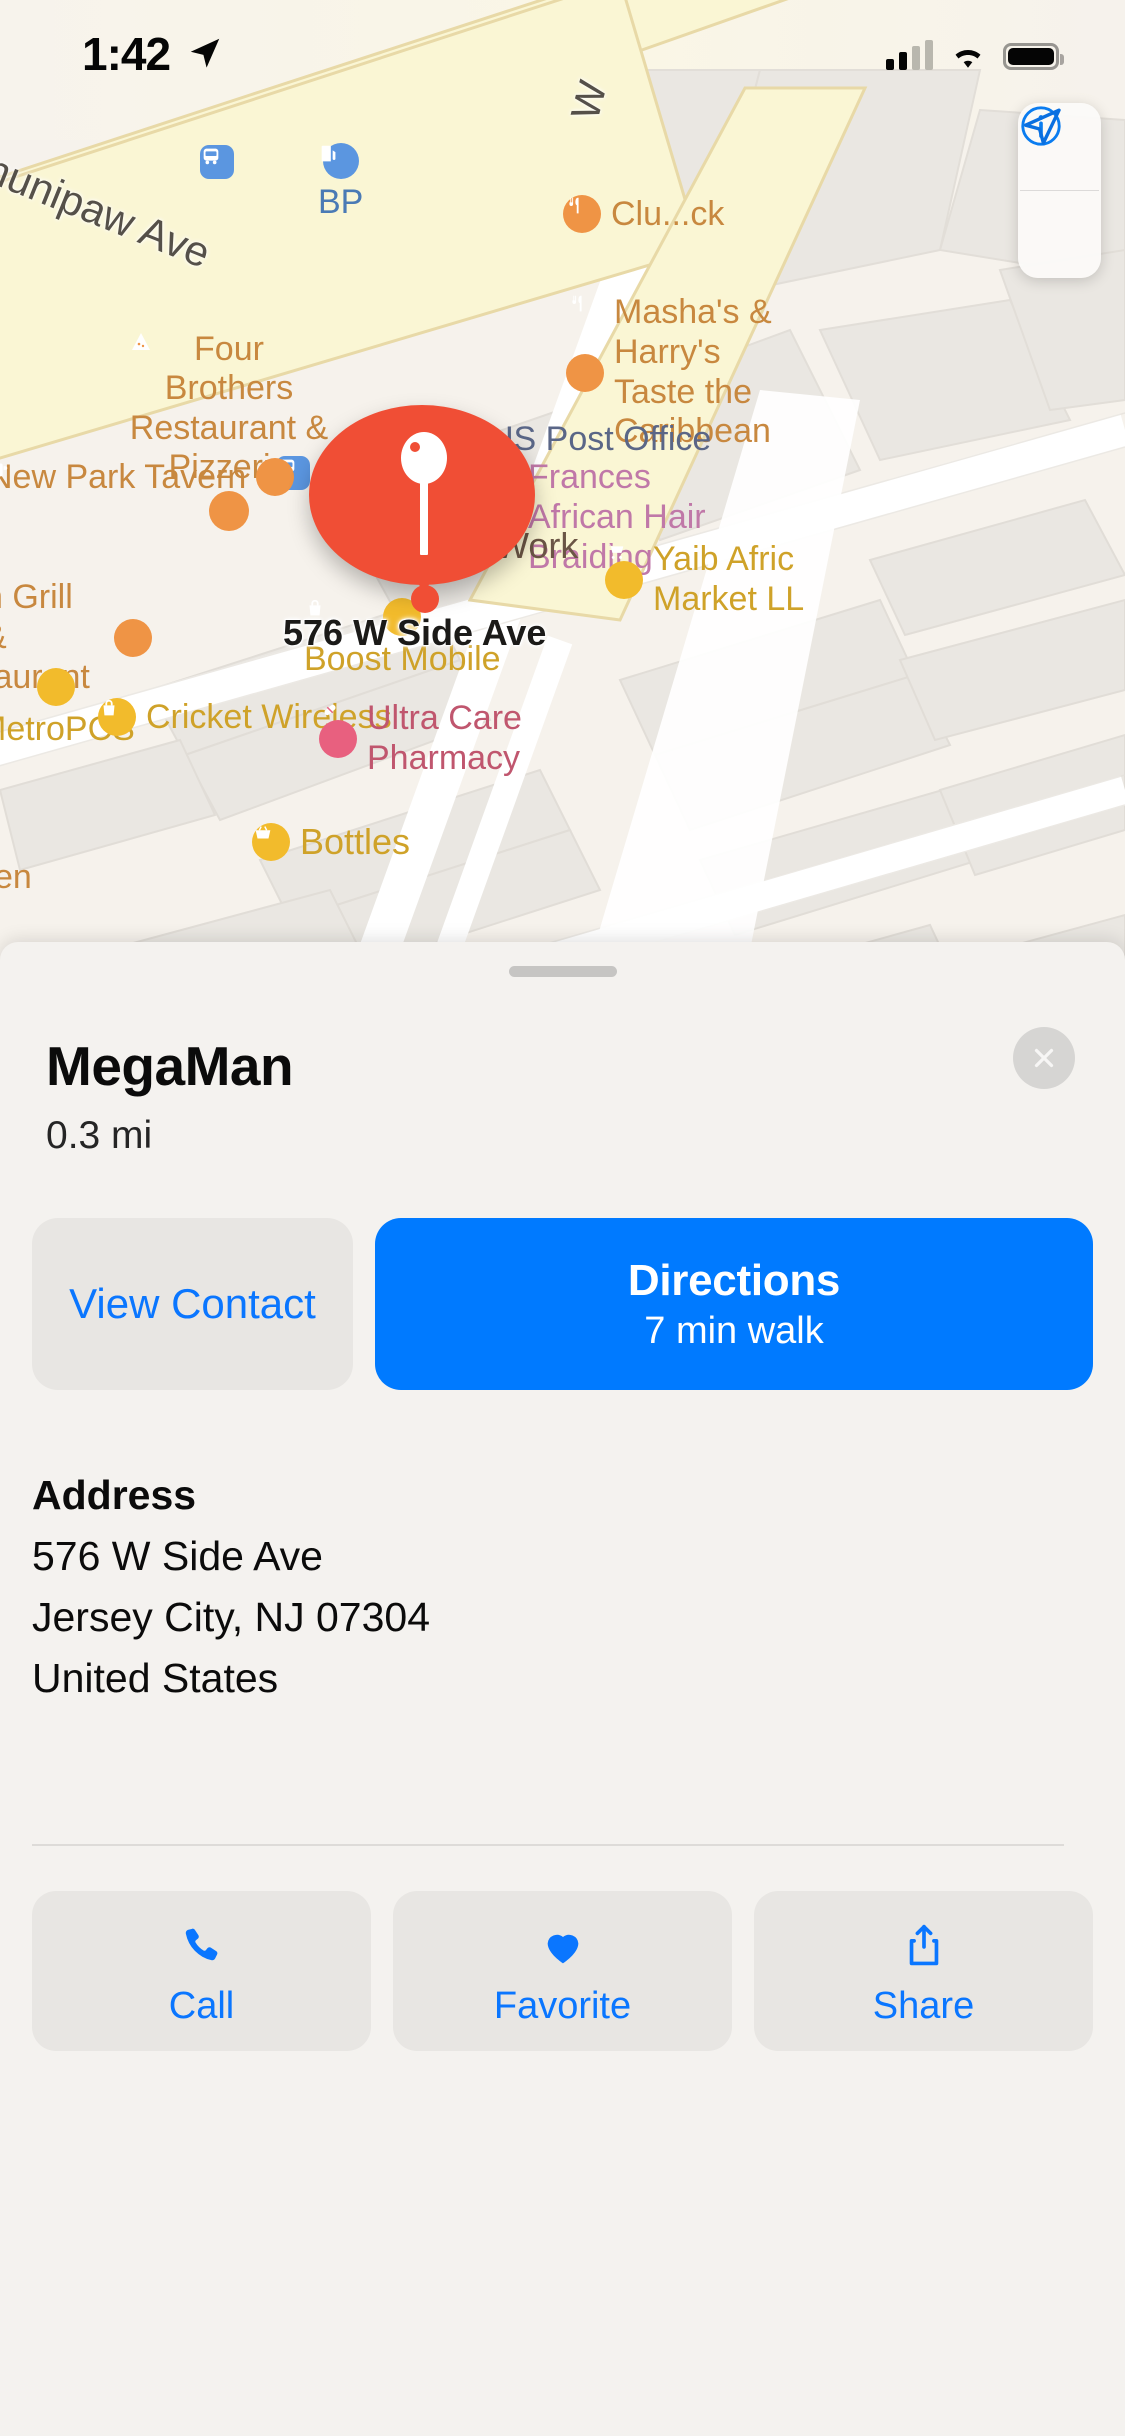  I want to click on beer-mug-icon, so click(147, 477).